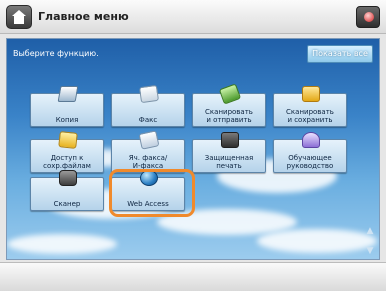 The height and width of the screenshot is (291, 386). What do you see at coordinates (340, 54) in the screenshot?
I see `show-all-button: Показать все` at bounding box center [340, 54].